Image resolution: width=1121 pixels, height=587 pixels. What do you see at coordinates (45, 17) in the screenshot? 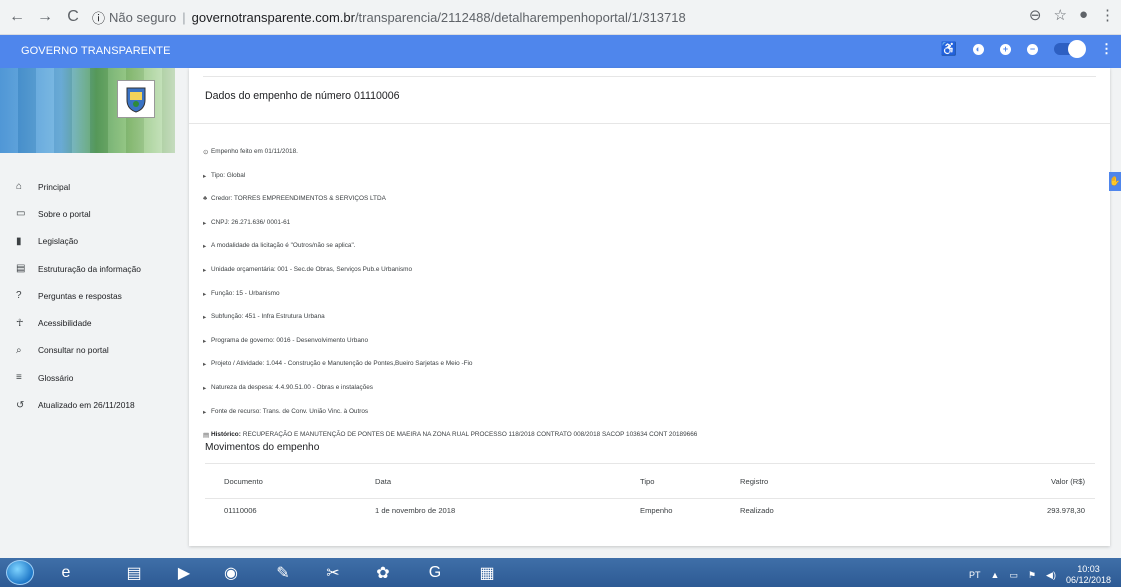
I see `forward-button: →` at bounding box center [45, 17].